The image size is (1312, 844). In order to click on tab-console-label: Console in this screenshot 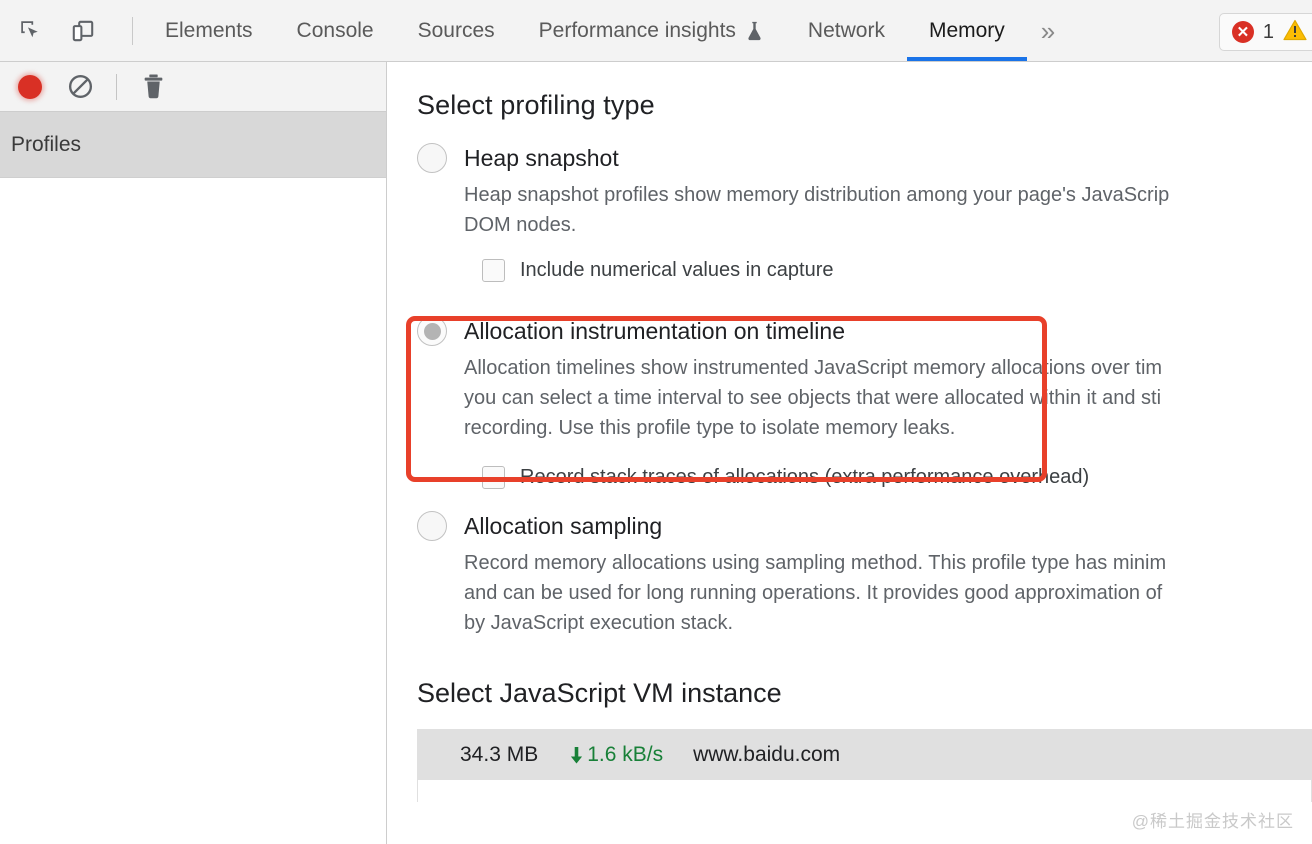, I will do `click(335, 30)`.